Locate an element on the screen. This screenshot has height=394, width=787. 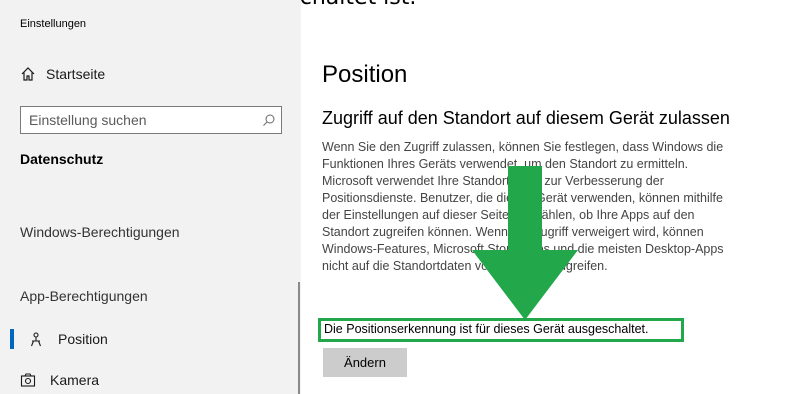
search-icon is located at coordinates (269, 120).